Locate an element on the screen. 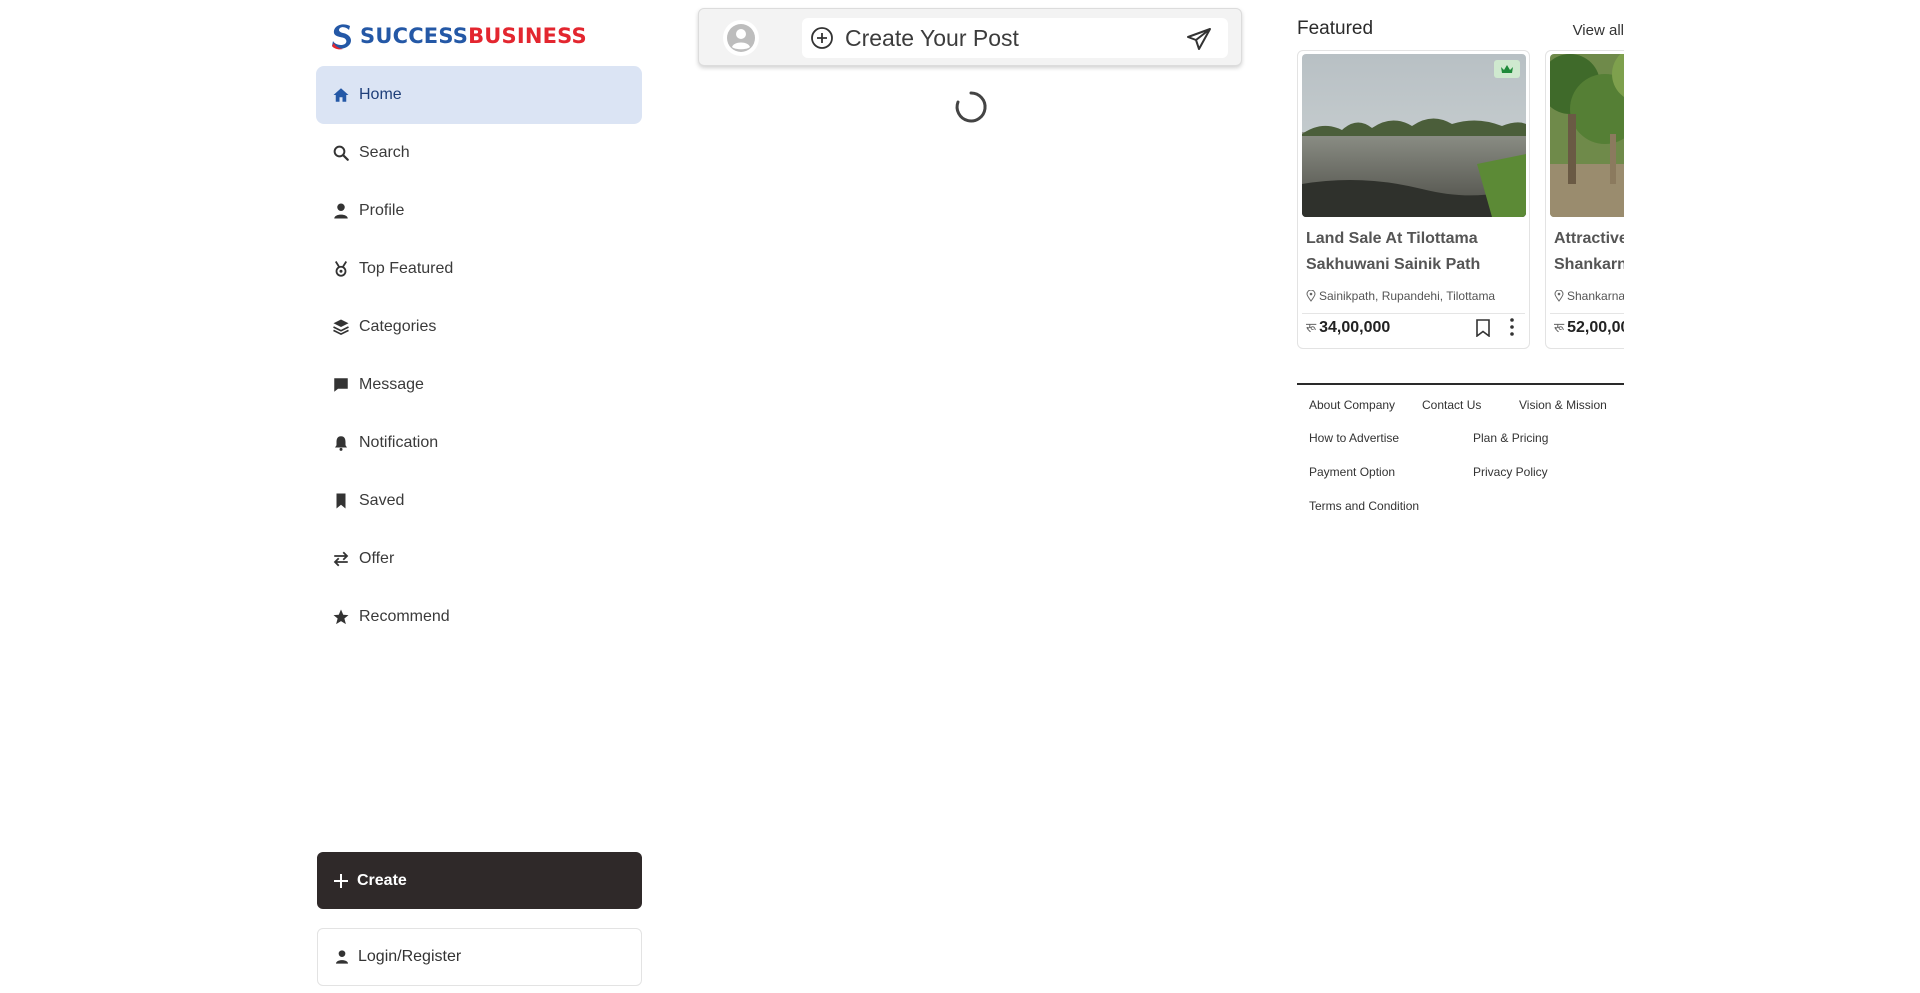 This screenshot has height=993, width=1920. create-post-box: Create Your Post is located at coordinates (970, 37).